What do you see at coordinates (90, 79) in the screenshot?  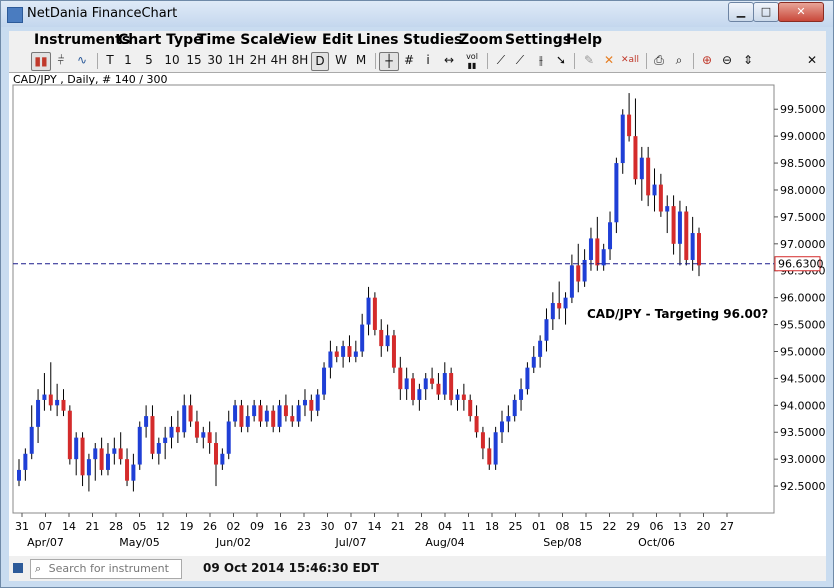 I see `chart-header: CAD/JPY , Daily, # 140 / 300` at bounding box center [90, 79].